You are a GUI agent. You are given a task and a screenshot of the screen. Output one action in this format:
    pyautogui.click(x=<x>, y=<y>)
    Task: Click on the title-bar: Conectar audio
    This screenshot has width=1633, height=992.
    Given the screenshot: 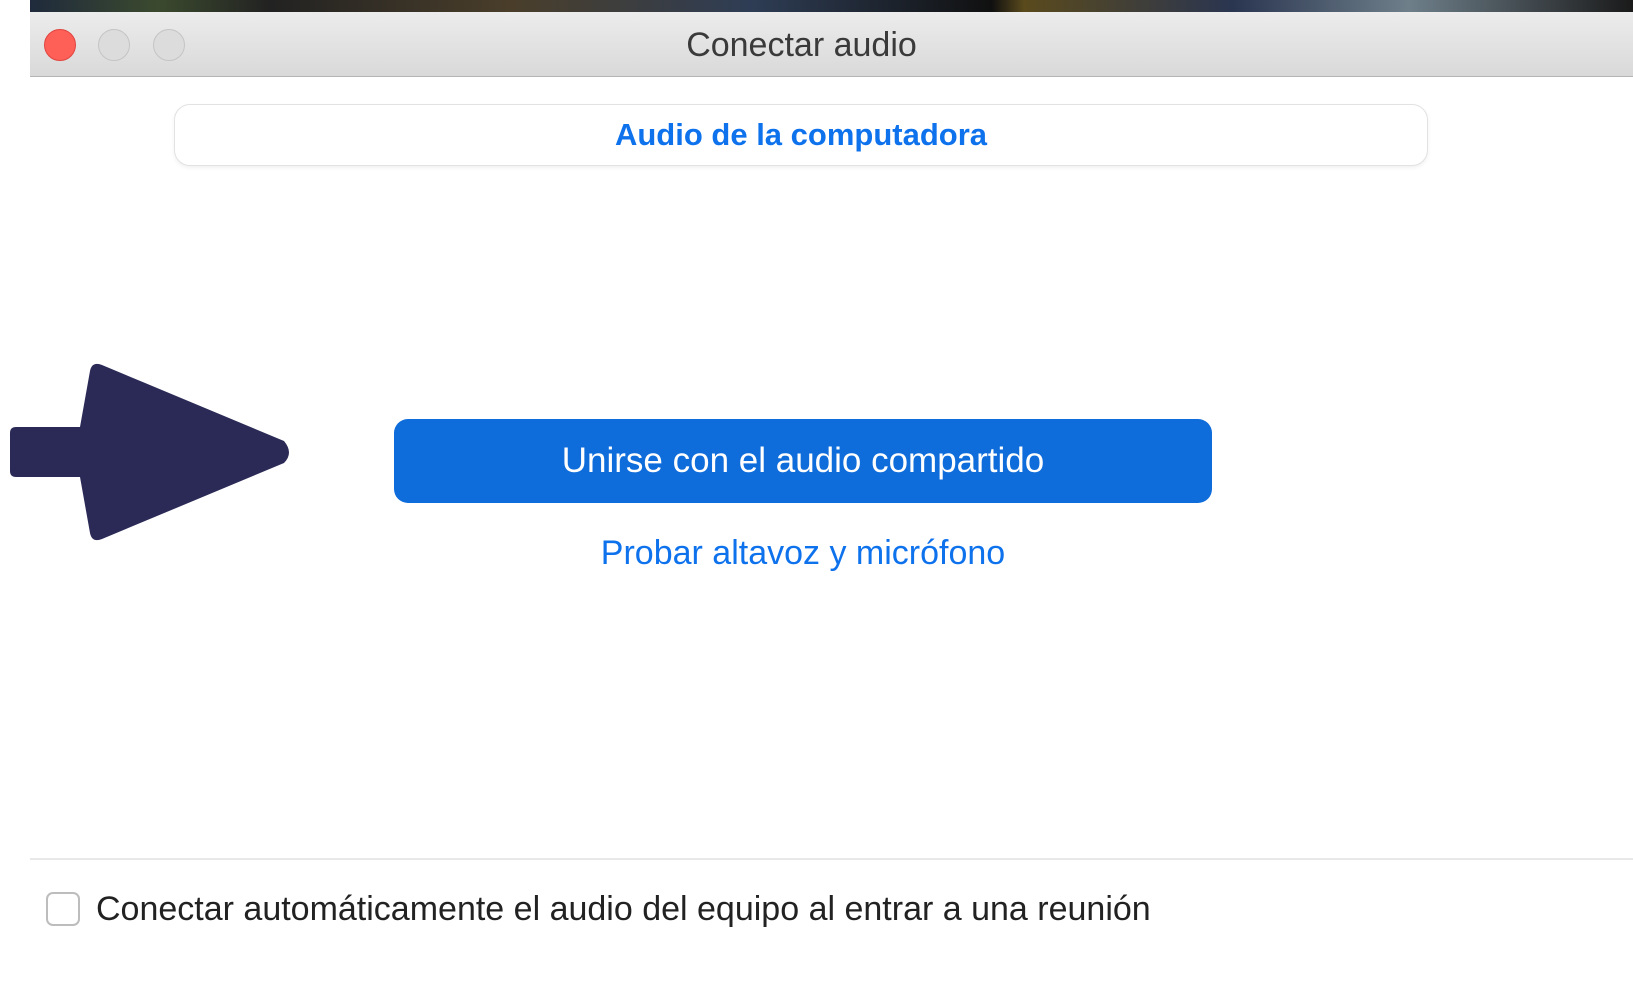 What is the action you would take?
    pyautogui.click(x=831, y=44)
    